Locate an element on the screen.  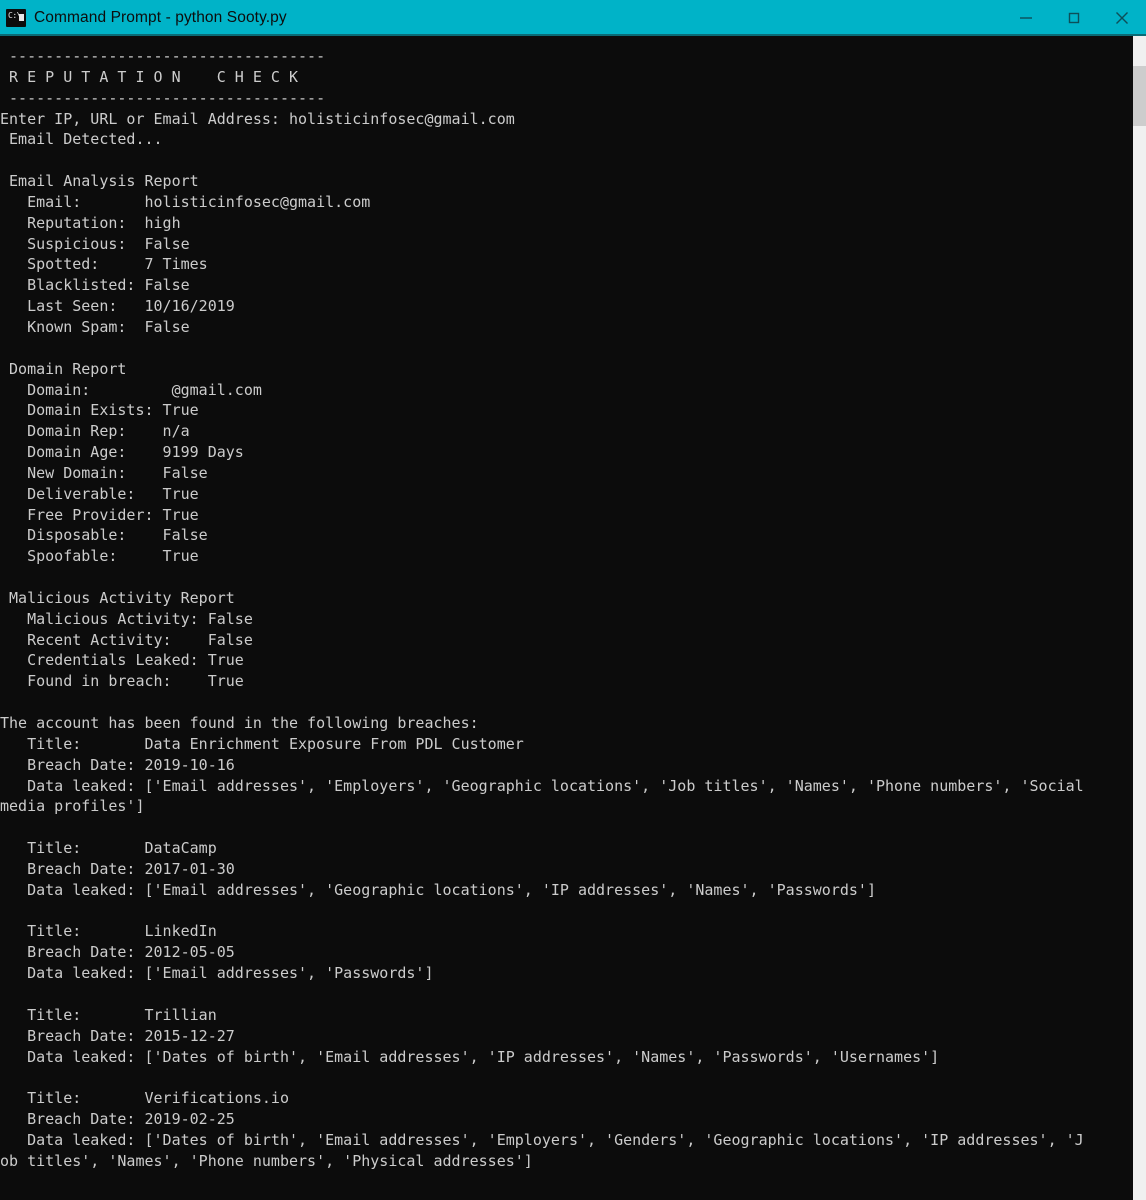
command-prompt-icon: C:\ is located at coordinates (16, 18).